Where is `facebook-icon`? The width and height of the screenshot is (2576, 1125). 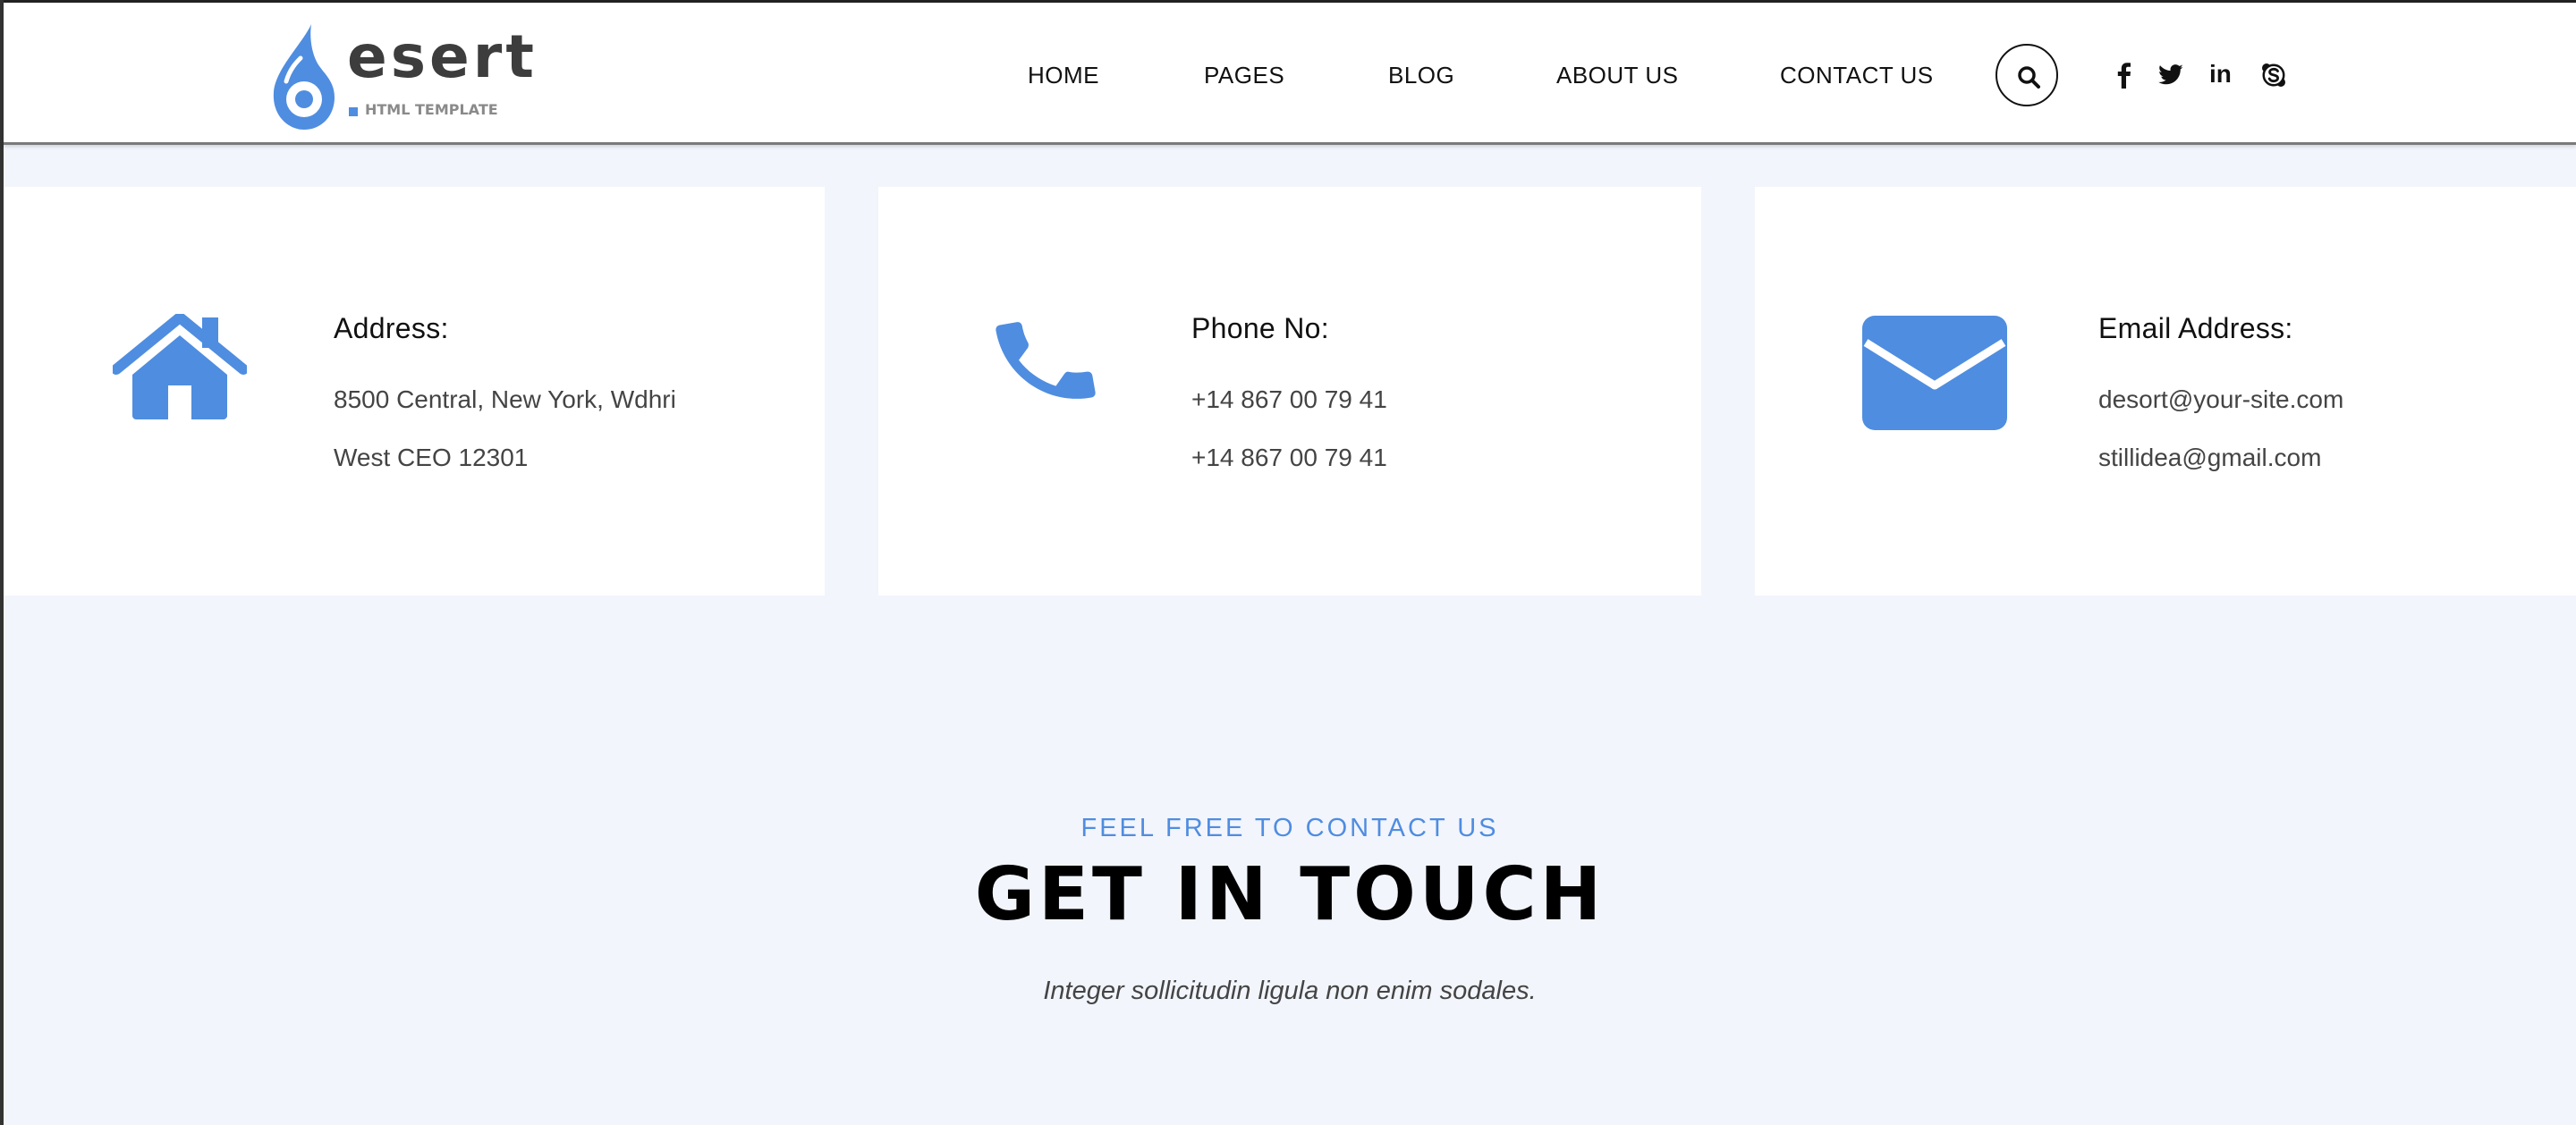 facebook-icon is located at coordinates (2124, 76).